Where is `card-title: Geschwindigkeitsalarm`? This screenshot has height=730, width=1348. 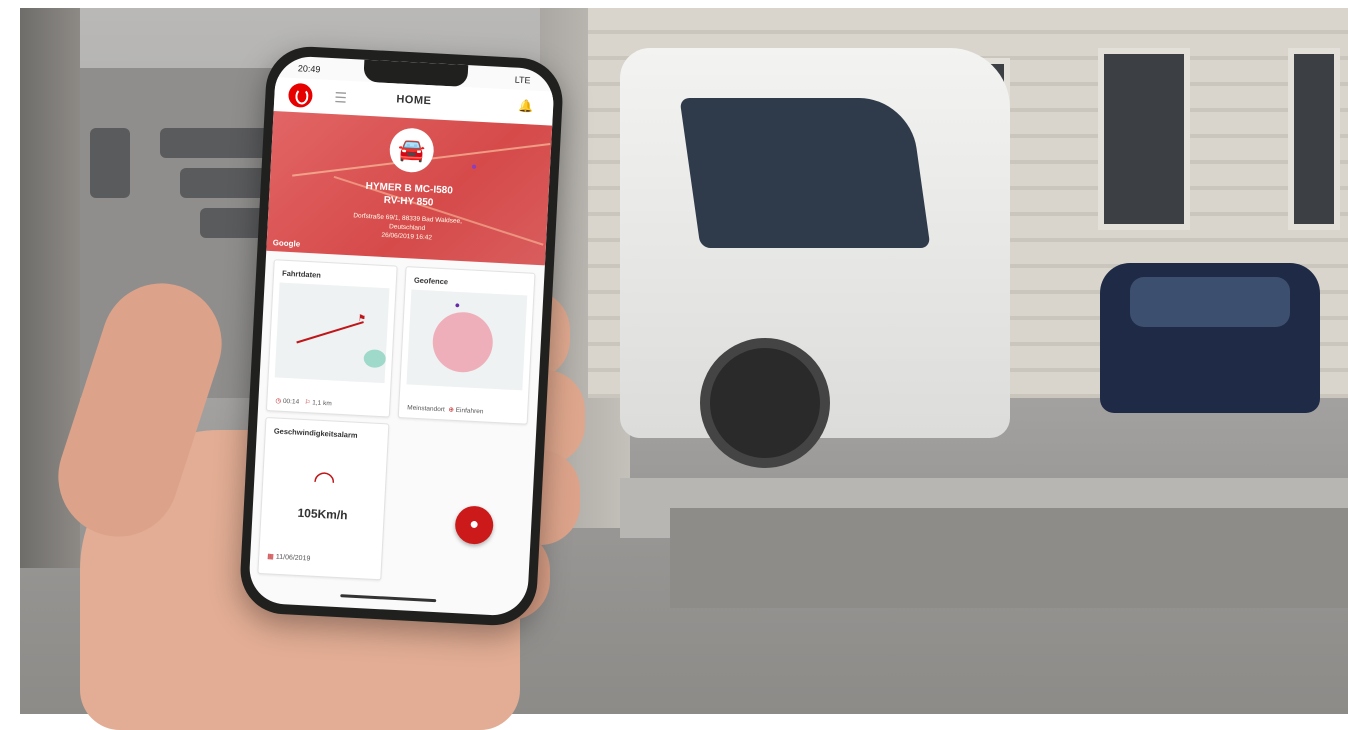
card-title: Geschwindigkeitsalarm is located at coordinates (315, 433).